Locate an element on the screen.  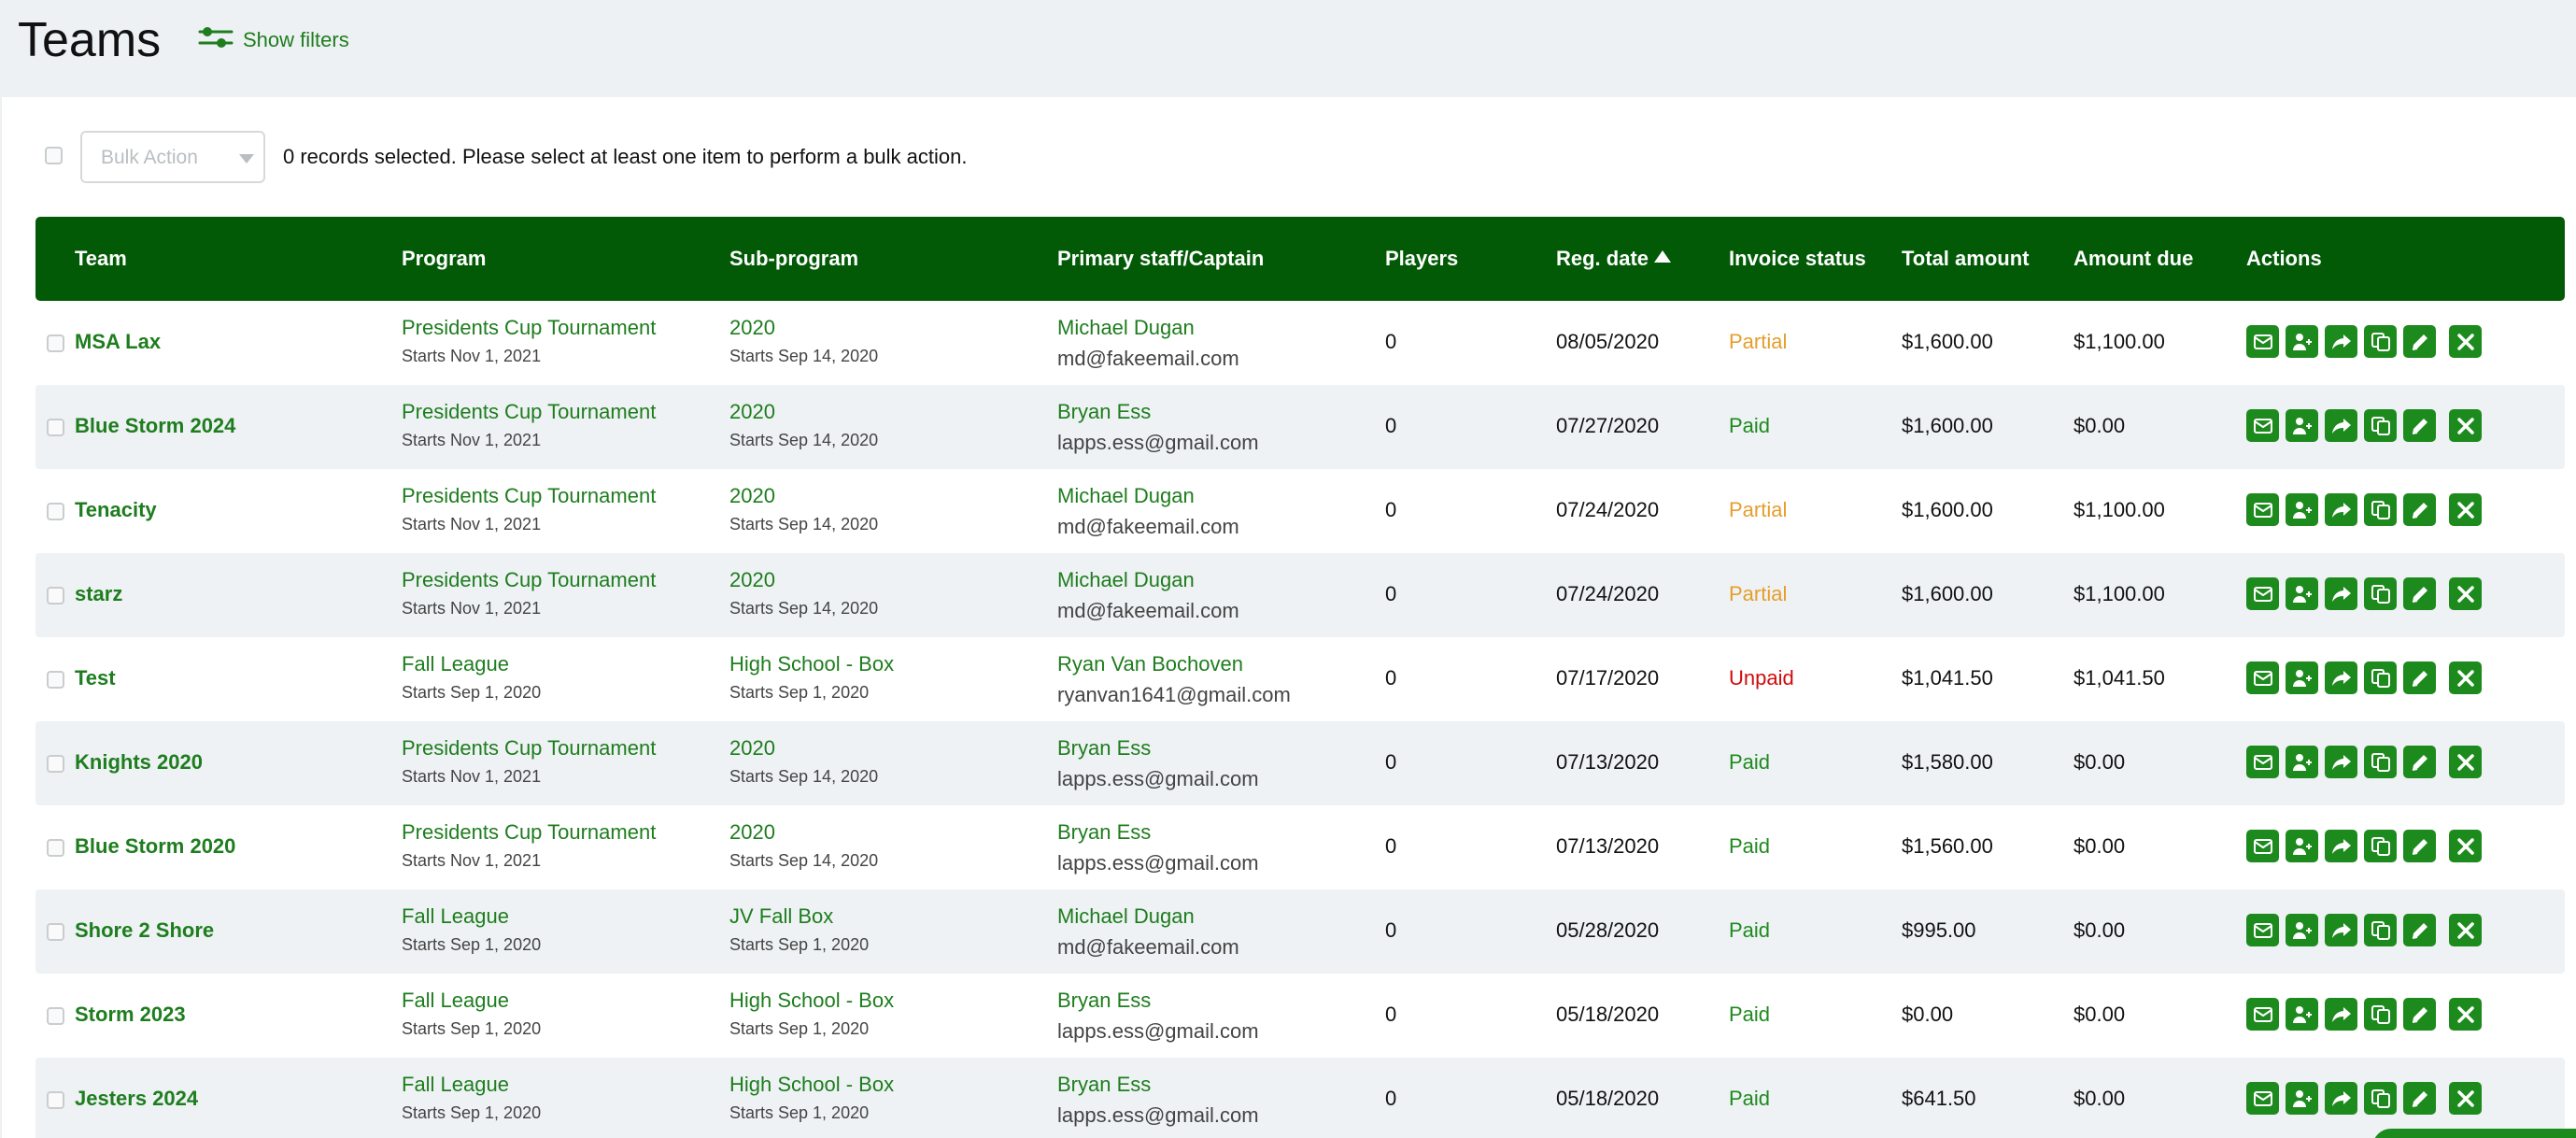
sub-program-link: JV Fall Box is located at coordinates (799, 916).